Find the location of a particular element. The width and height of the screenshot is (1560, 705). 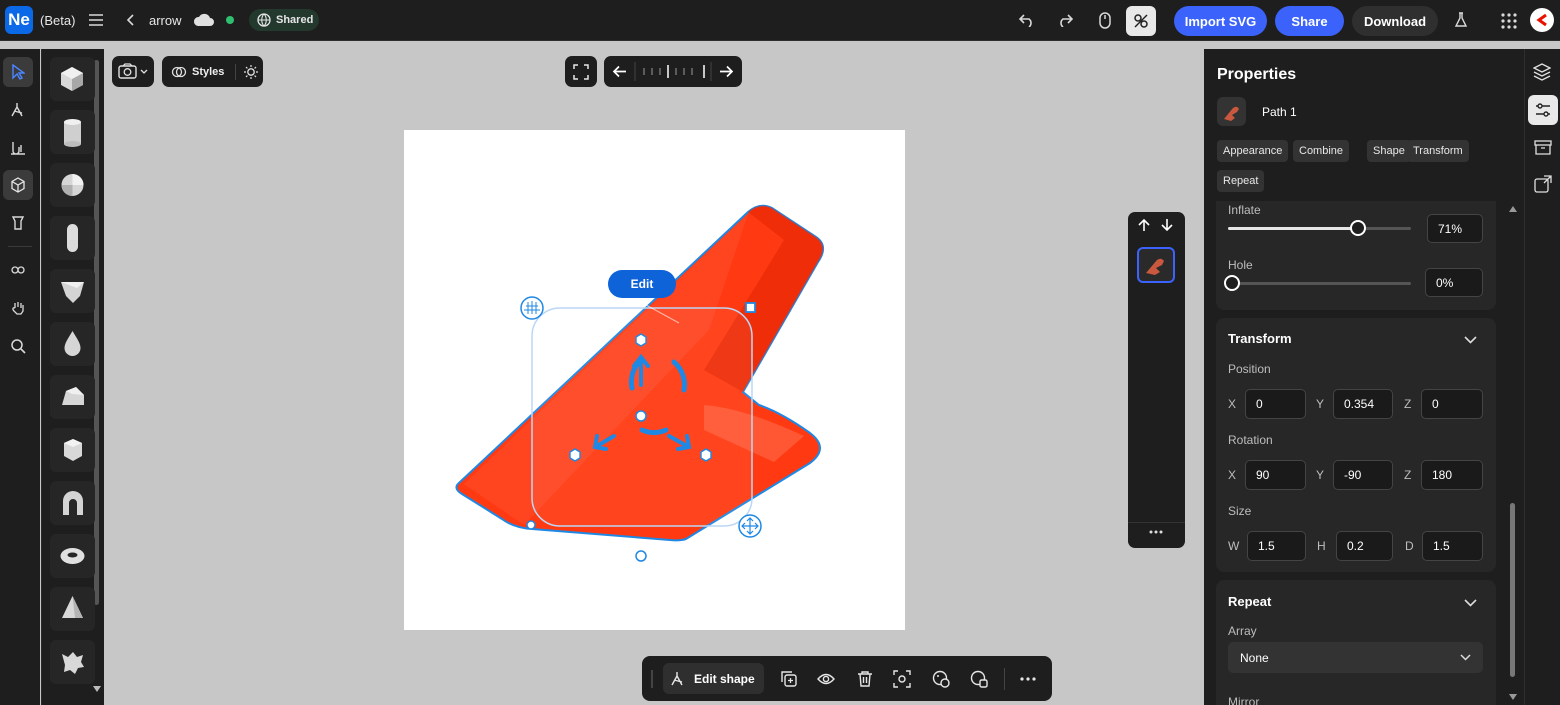

styles-icon is located at coordinates (179, 72).